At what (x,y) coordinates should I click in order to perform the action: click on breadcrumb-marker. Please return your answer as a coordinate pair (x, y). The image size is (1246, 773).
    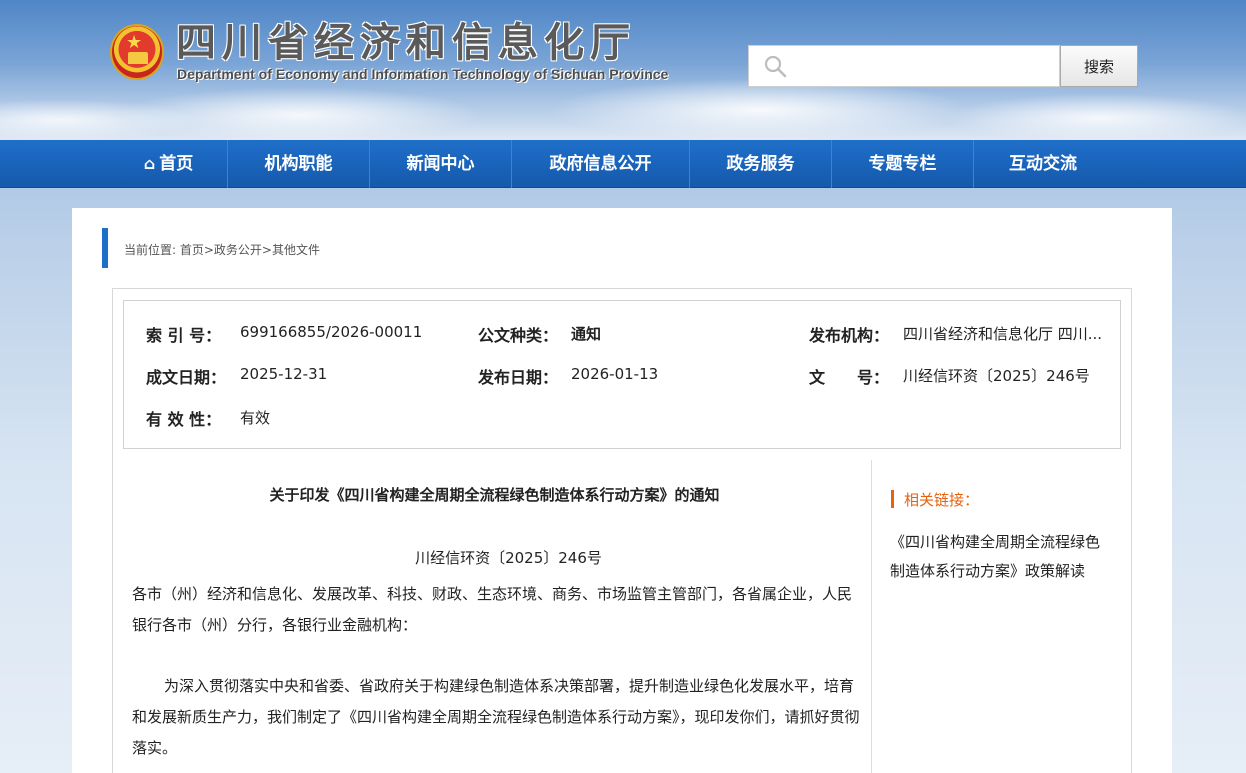
    Looking at the image, I should click on (105, 248).